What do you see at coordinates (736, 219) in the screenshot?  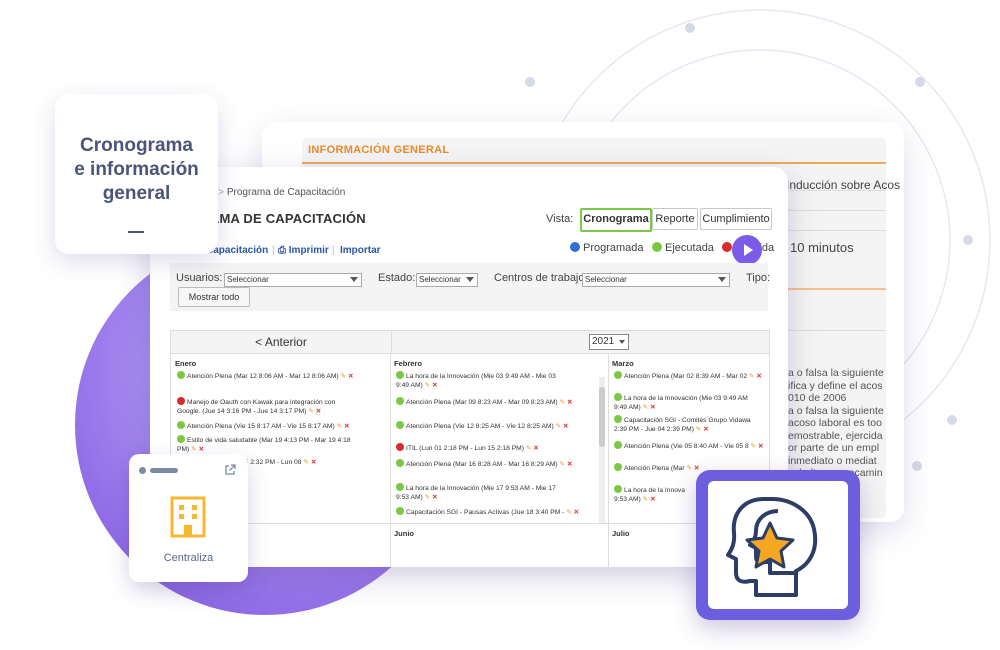 I see `view-cumplimiento-button: Cumplimiento` at bounding box center [736, 219].